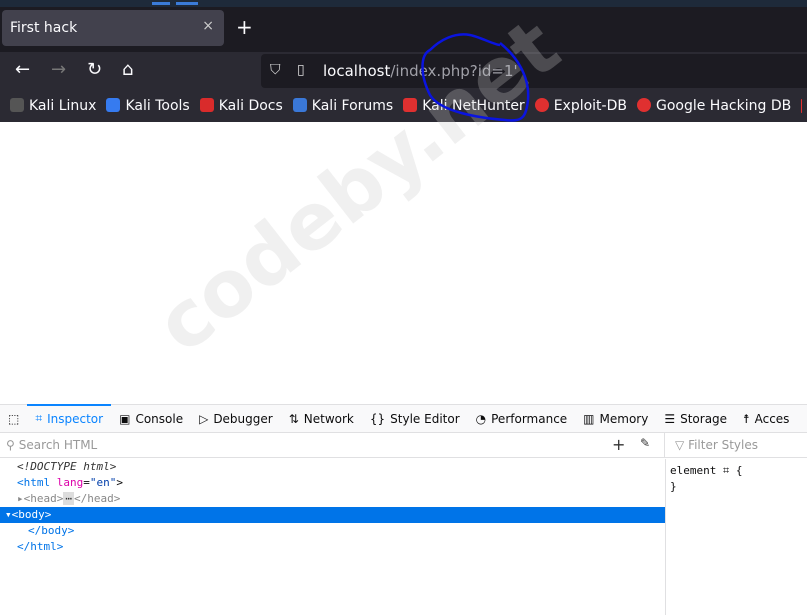  What do you see at coordinates (127, 69) in the screenshot?
I see `home-button: ⌂` at bounding box center [127, 69].